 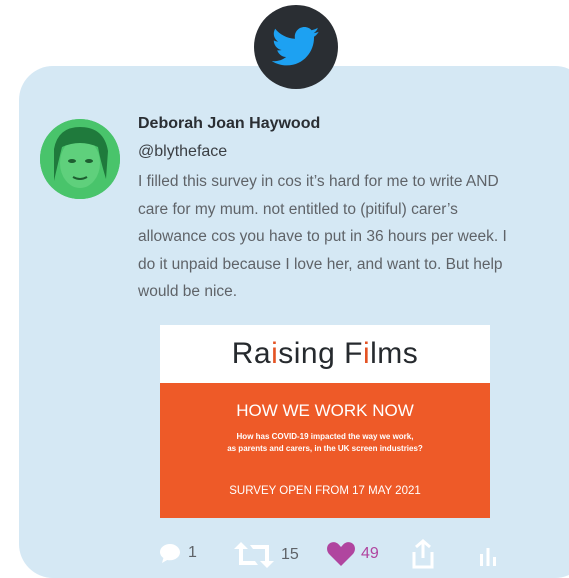 What do you see at coordinates (192, 552) in the screenshot?
I see `reply-count: 1` at bounding box center [192, 552].